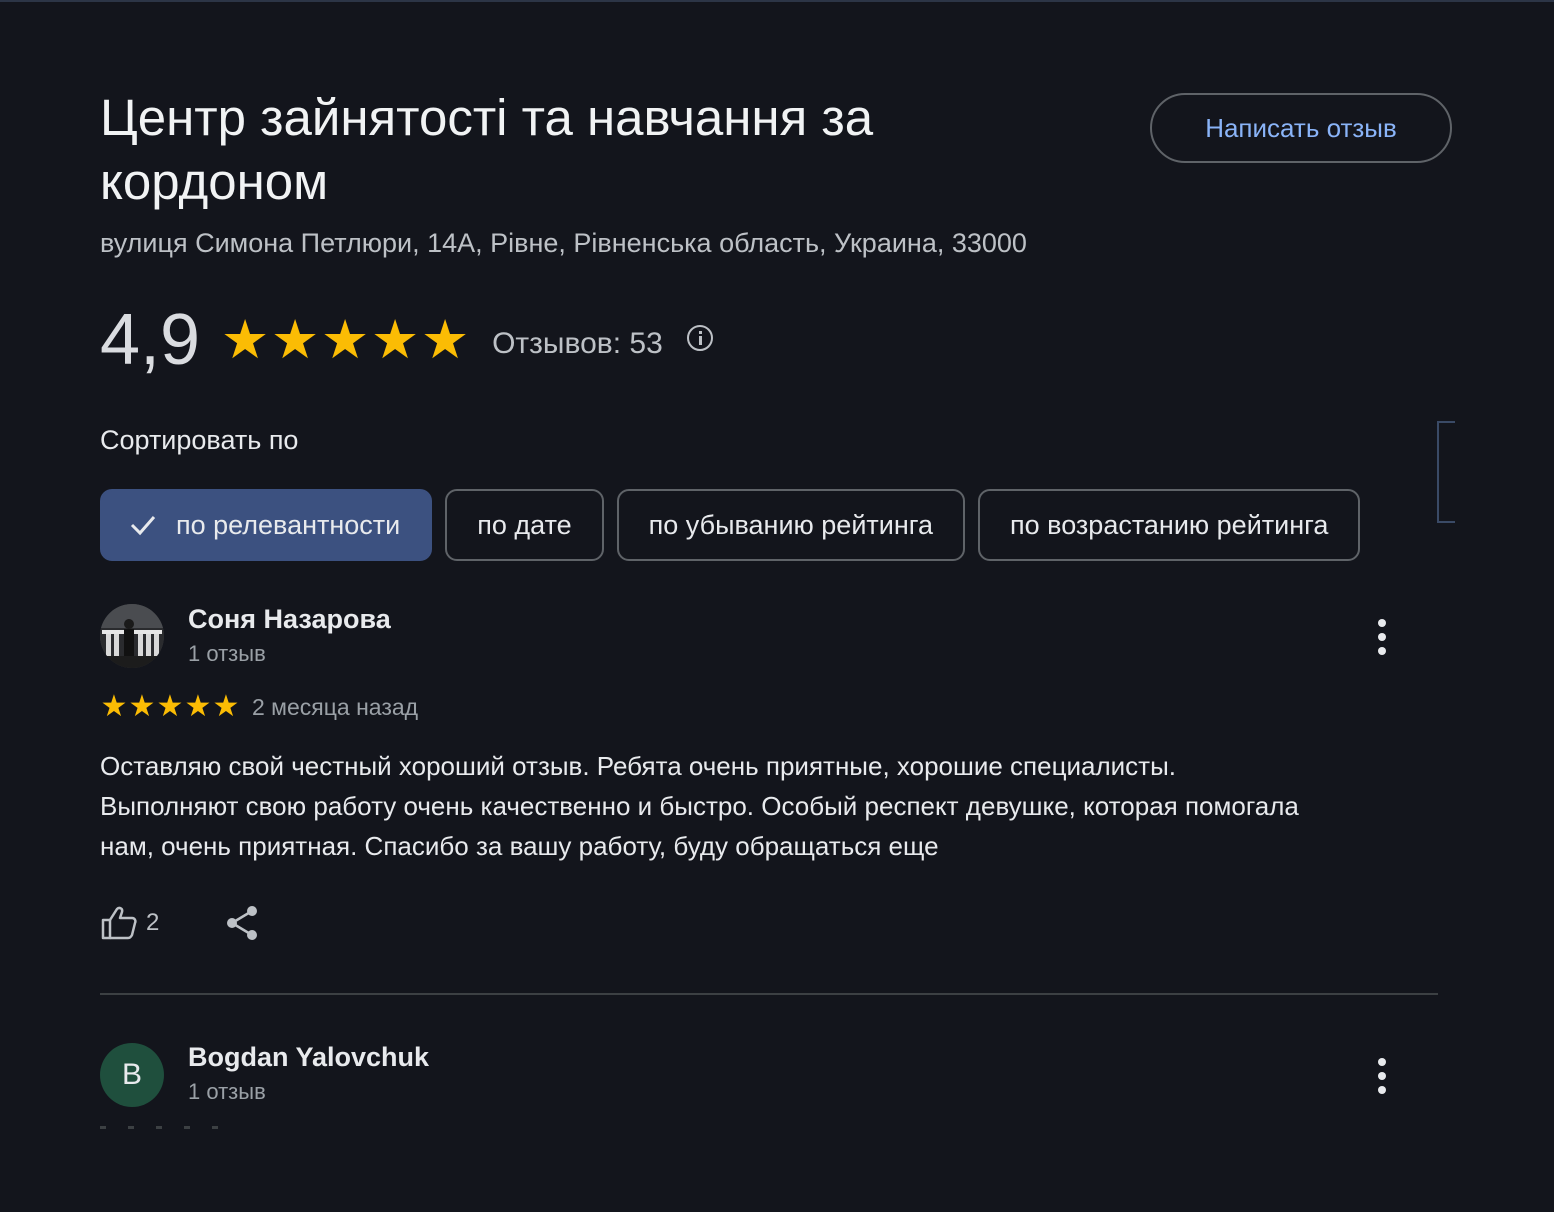 This screenshot has width=1554, height=1212. Describe the element at coordinates (143, 526) in the screenshot. I see `check-icon` at that location.